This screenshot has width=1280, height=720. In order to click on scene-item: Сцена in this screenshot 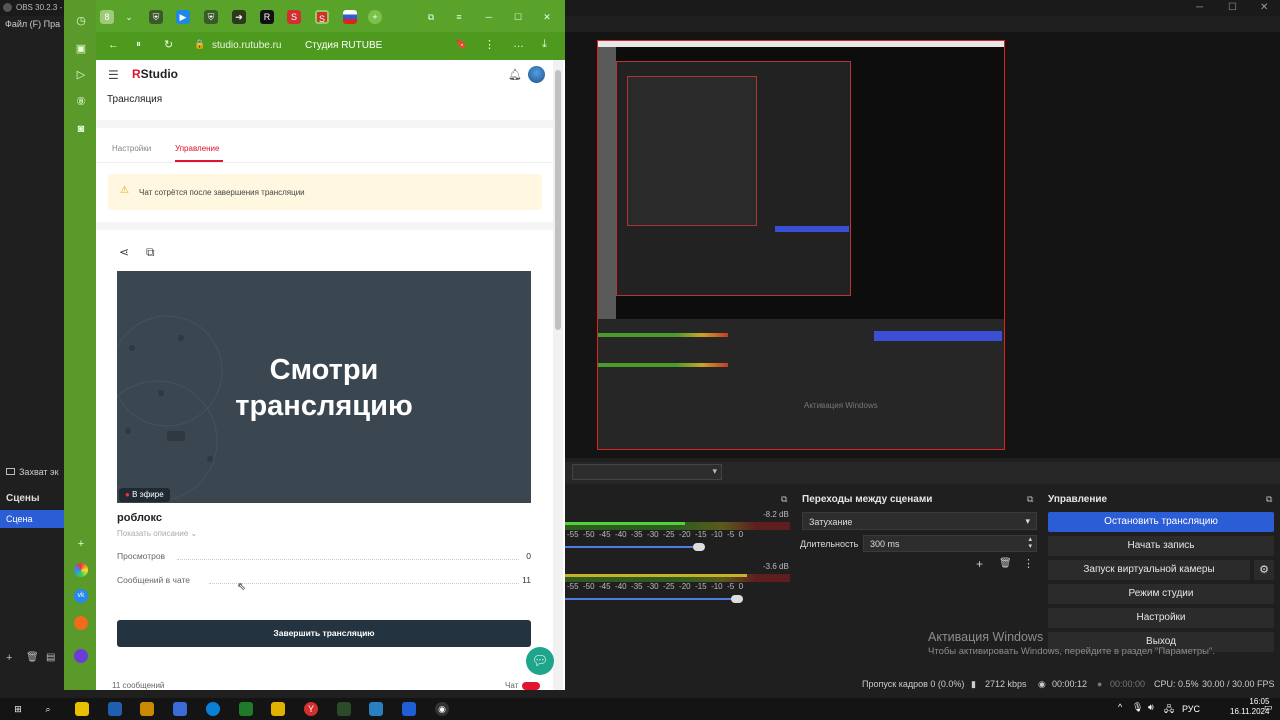, I will do `click(32, 519)`.